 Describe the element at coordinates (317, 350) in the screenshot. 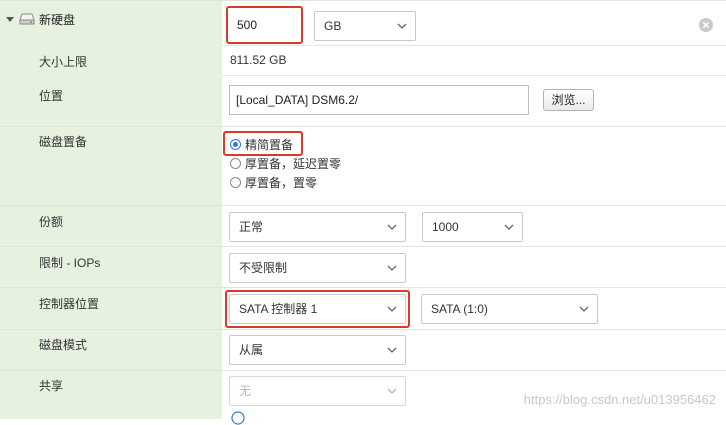

I see `disk-mode-select: 从属` at that location.